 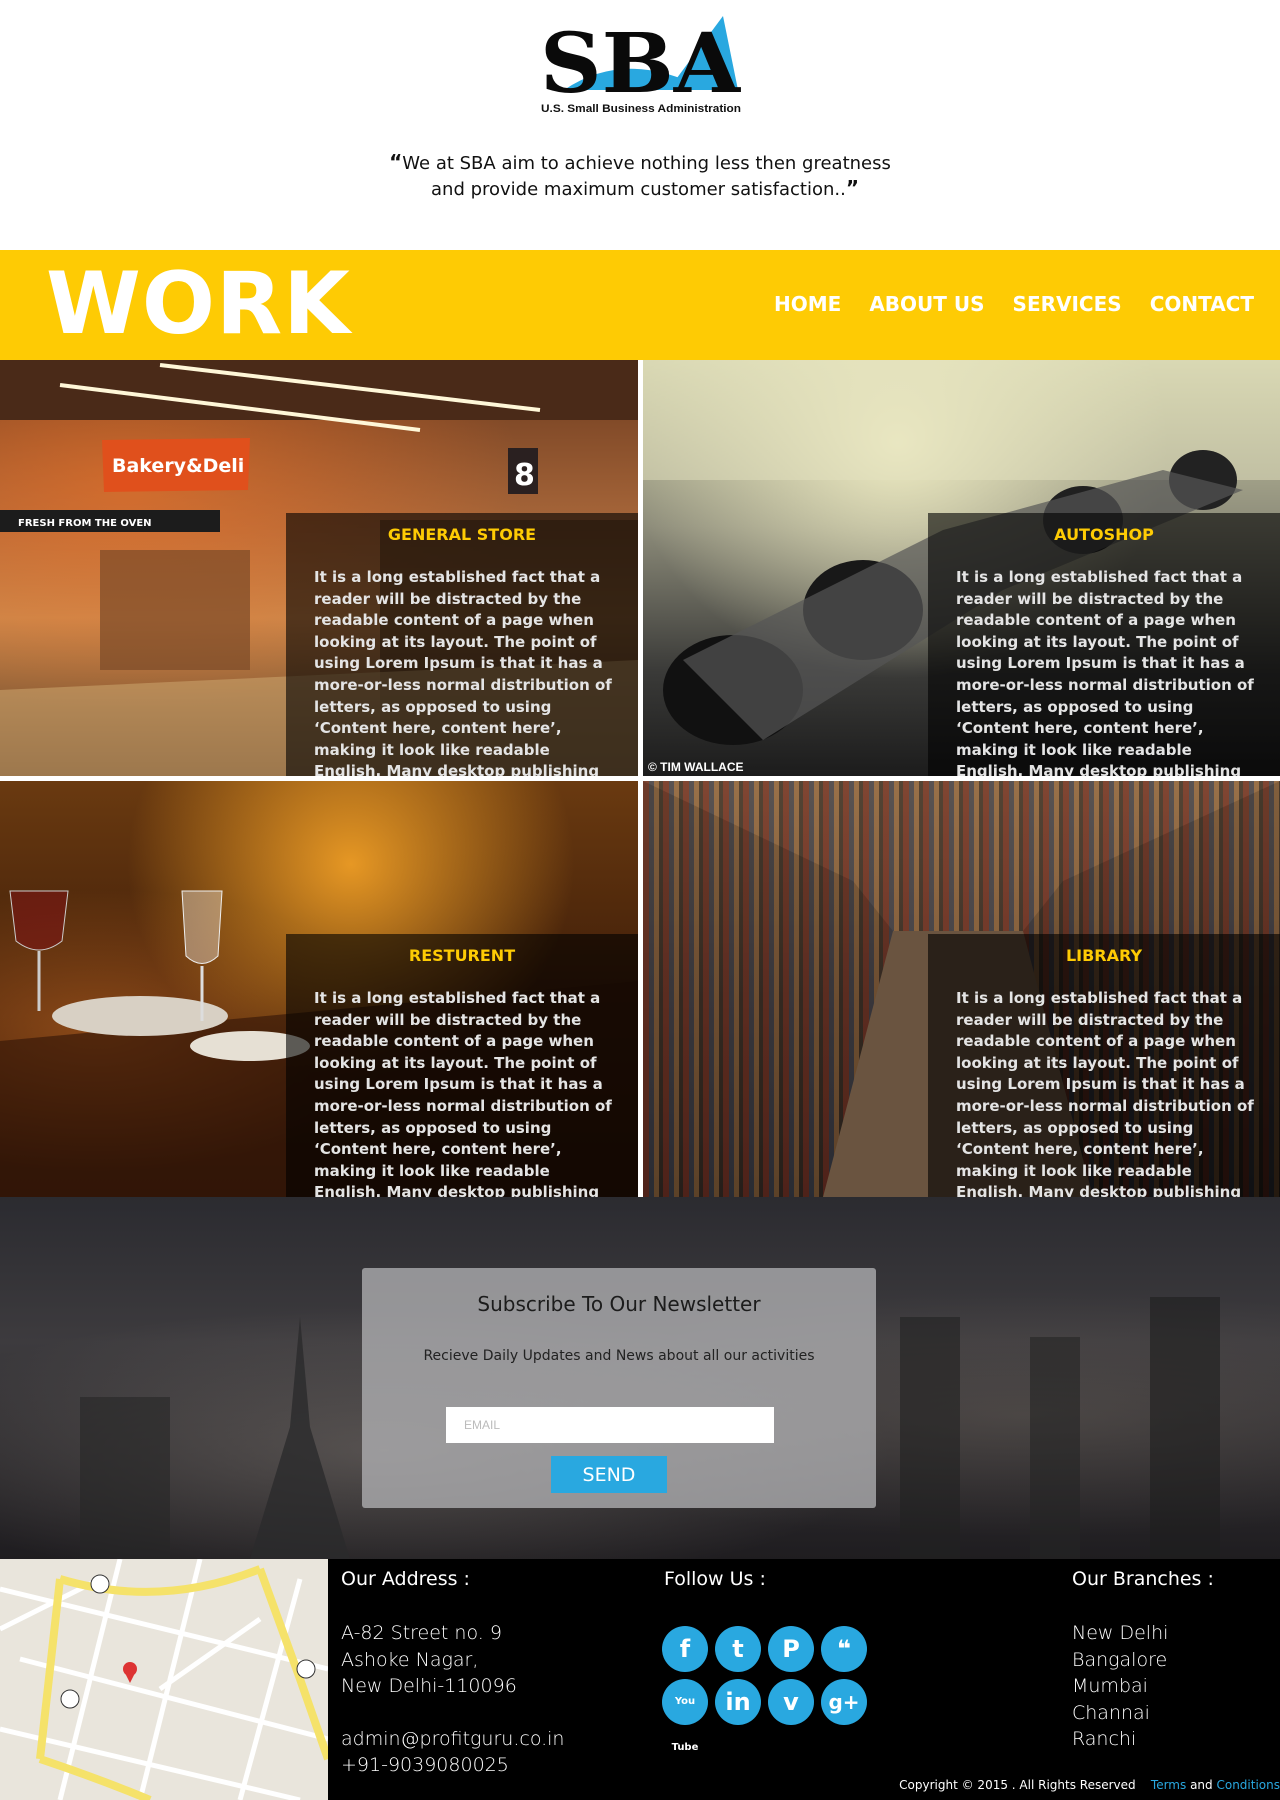 I want to click on photo-credit: © TIM WALLACE, so click(x=696, y=767).